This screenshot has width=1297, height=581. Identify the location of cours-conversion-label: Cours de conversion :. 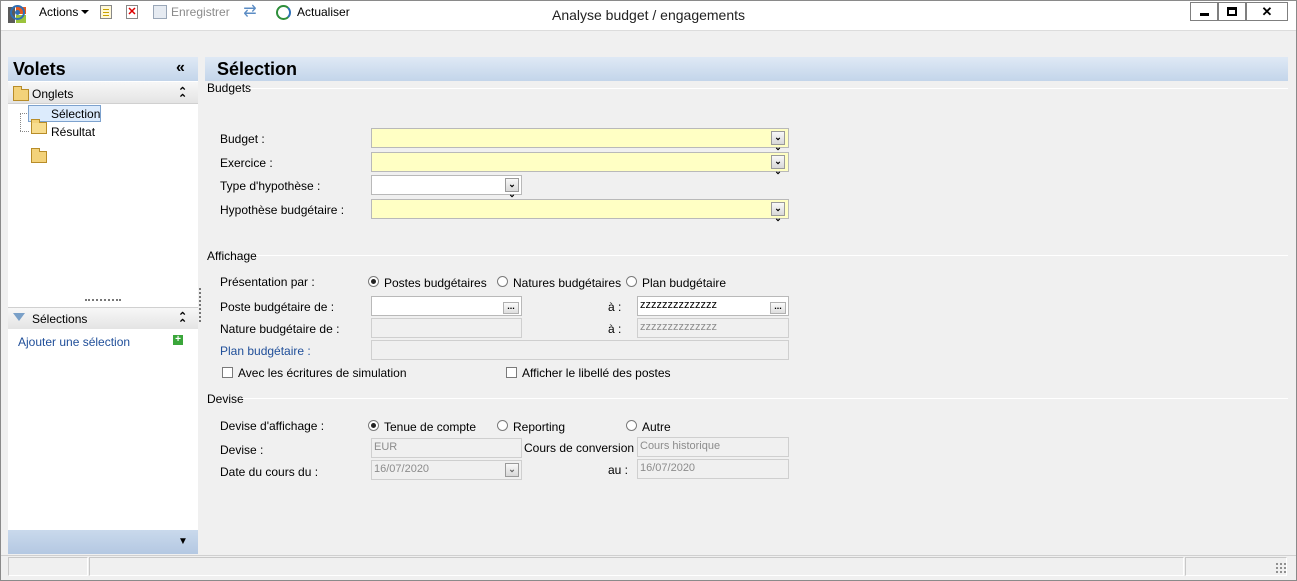
(582, 448).